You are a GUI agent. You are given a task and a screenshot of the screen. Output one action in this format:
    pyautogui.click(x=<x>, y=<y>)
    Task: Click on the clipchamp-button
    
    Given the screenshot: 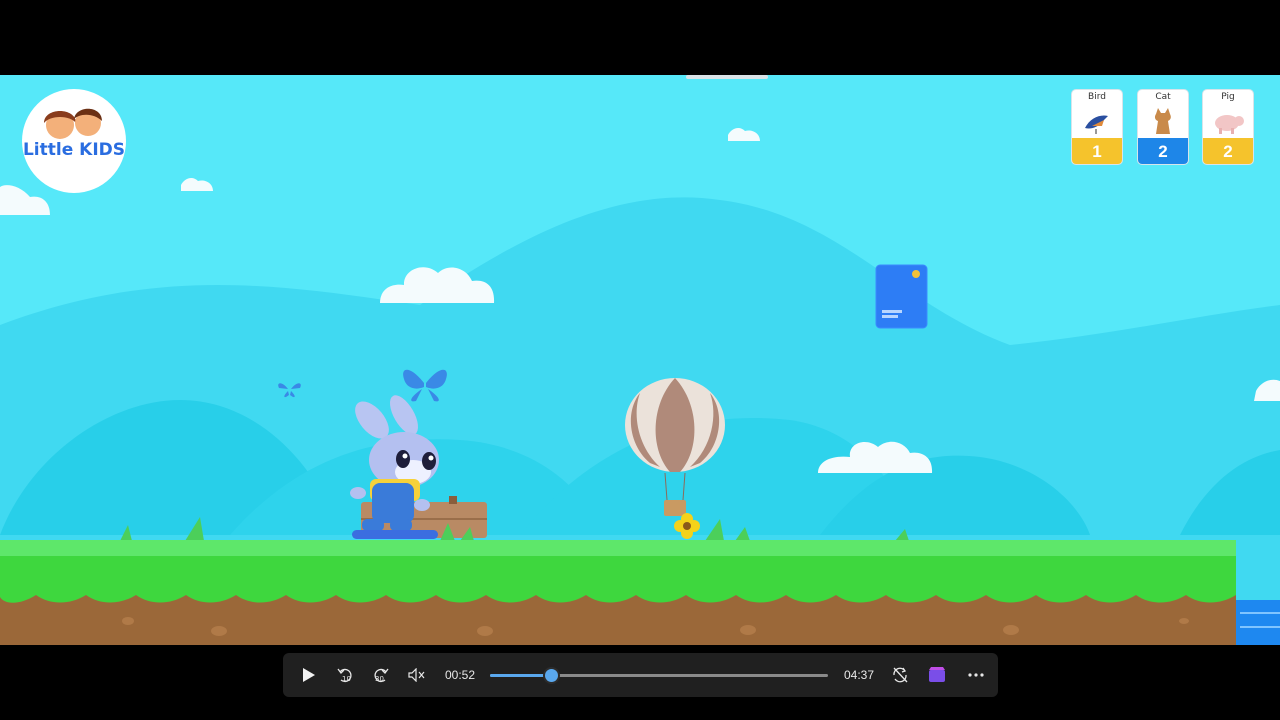 What is the action you would take?
    pyautogui.click(x=937, y=675)
    